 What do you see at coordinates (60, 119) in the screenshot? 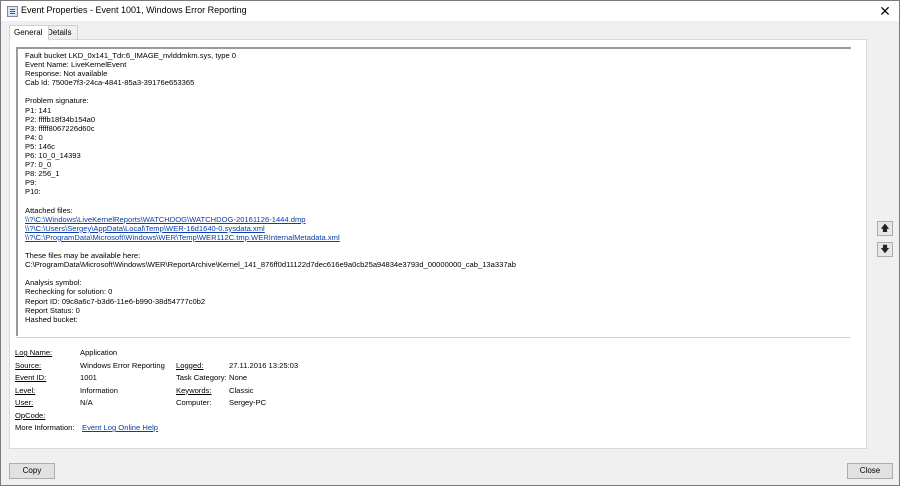
I see `description-line: P2: ffffb18f34b154a0` at bounding box center [60, 119].